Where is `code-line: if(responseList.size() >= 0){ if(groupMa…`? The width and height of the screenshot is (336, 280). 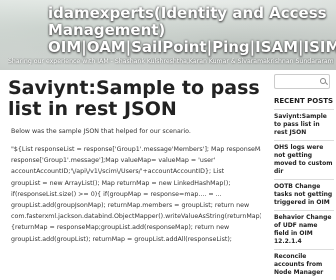 code-line: if(responseList.size() >= 0){ if(groupMa… is located at coordinates (116, 194).